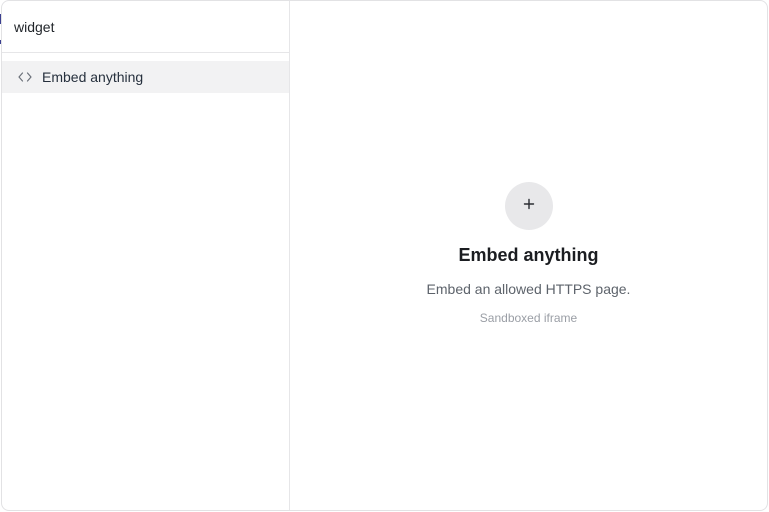 The width and height of the screenshot is (769, 512). Describe the element at coordinates (528, 289) in the screenshot. I see `empty-state-subtitle: Embed an allowed HTTPS page.` at that location.